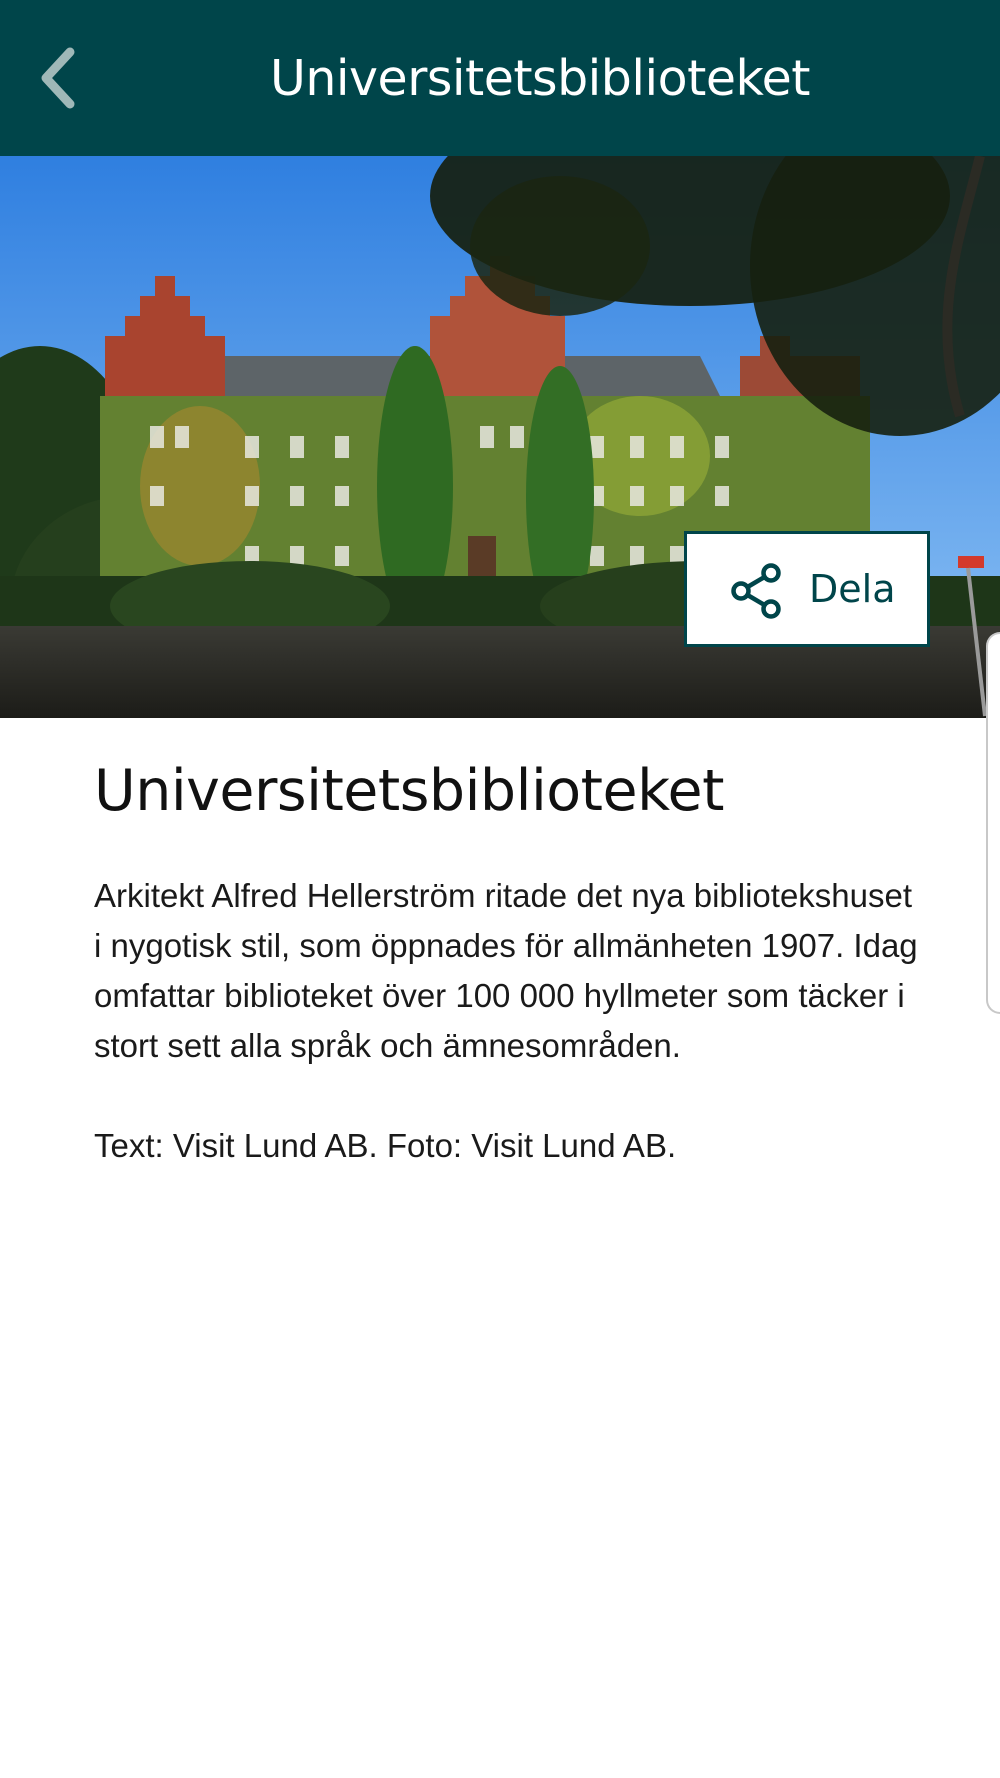  What do you see at coordinates (852, 589) in the screenshot?
I see `share-label: Dela` at bounding box center [852, 589].